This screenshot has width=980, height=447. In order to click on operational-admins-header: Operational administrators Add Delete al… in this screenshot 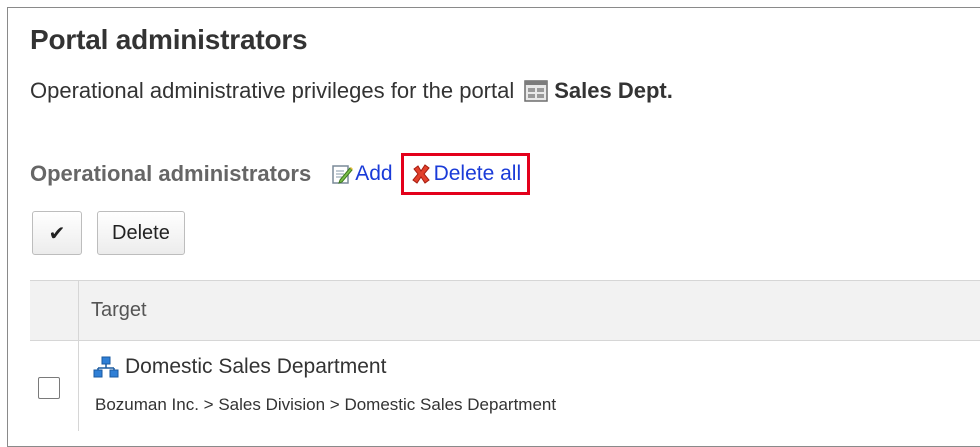, I will do `click(280, 174)`.